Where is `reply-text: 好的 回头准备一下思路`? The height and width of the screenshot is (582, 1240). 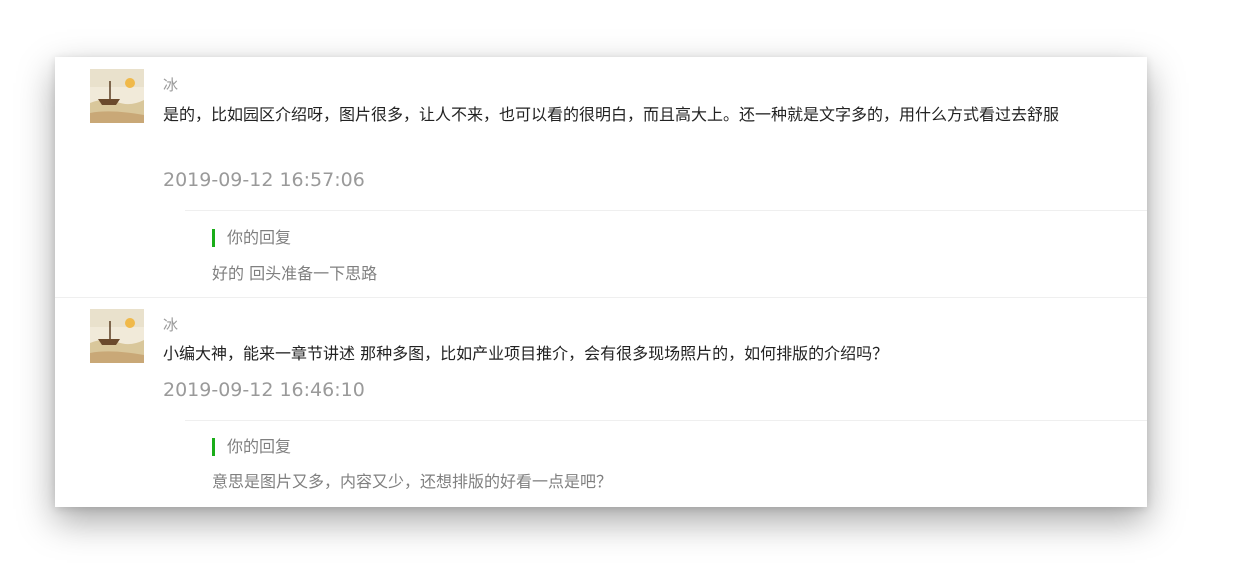 reply-text: 好的 回头准备一下思路 is located at coordinates (295, 273).